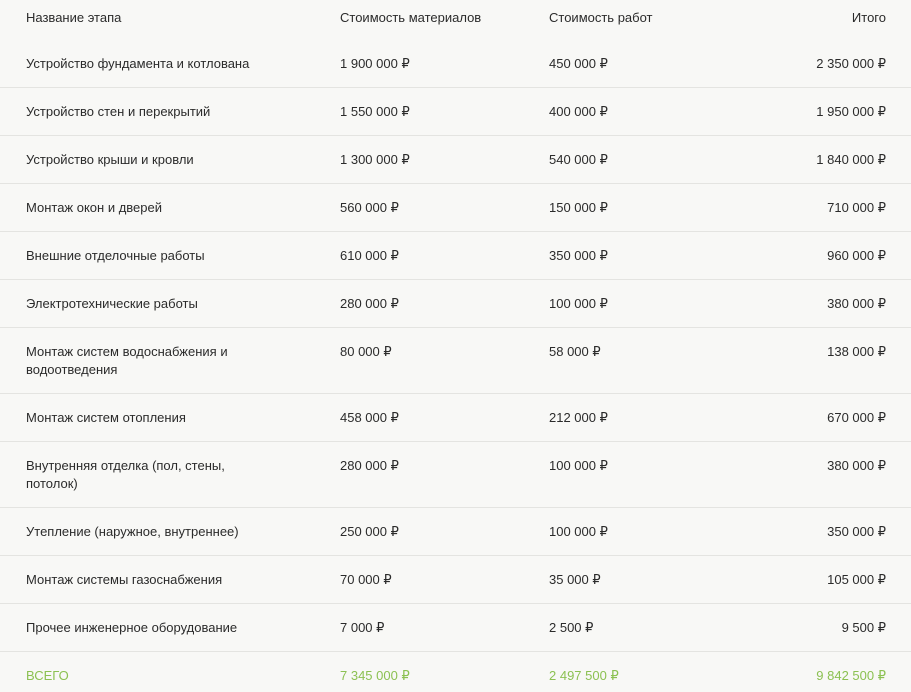 This screenshot has height=692, width=911. What do you see at coordinates (834, 531) in the screenshot?
I see `total-cell: 350 000 ₽` at bounding box center [834, 531].